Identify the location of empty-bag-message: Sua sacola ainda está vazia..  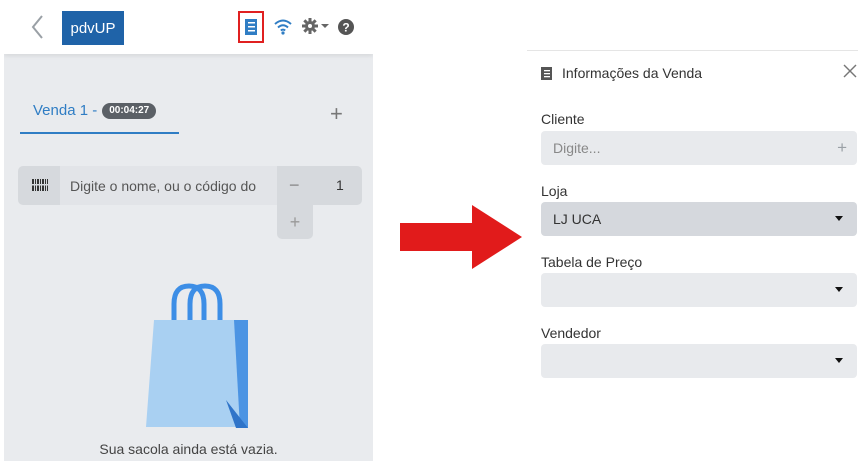
(188, 449).